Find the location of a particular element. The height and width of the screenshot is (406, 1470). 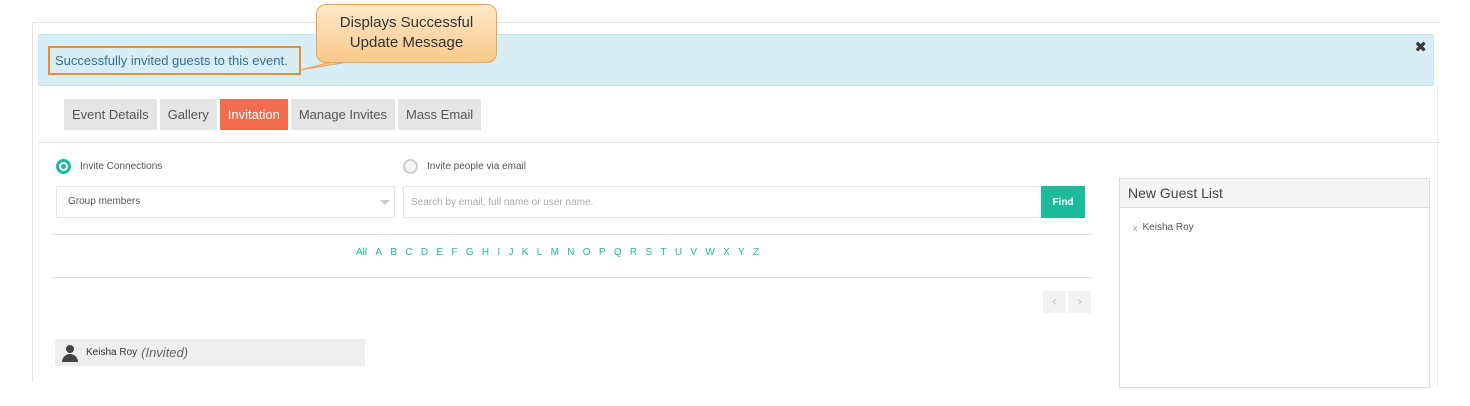

alphabet-letter-j: J is located at coordinates (510, 252).